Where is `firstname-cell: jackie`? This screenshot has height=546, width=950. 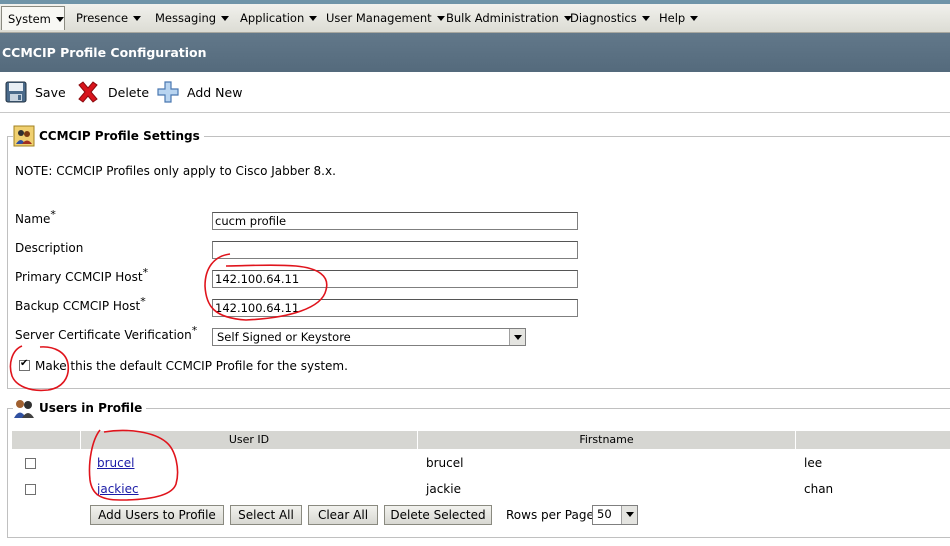
firstname-cell: jackie is located at coordinates (443, 489).